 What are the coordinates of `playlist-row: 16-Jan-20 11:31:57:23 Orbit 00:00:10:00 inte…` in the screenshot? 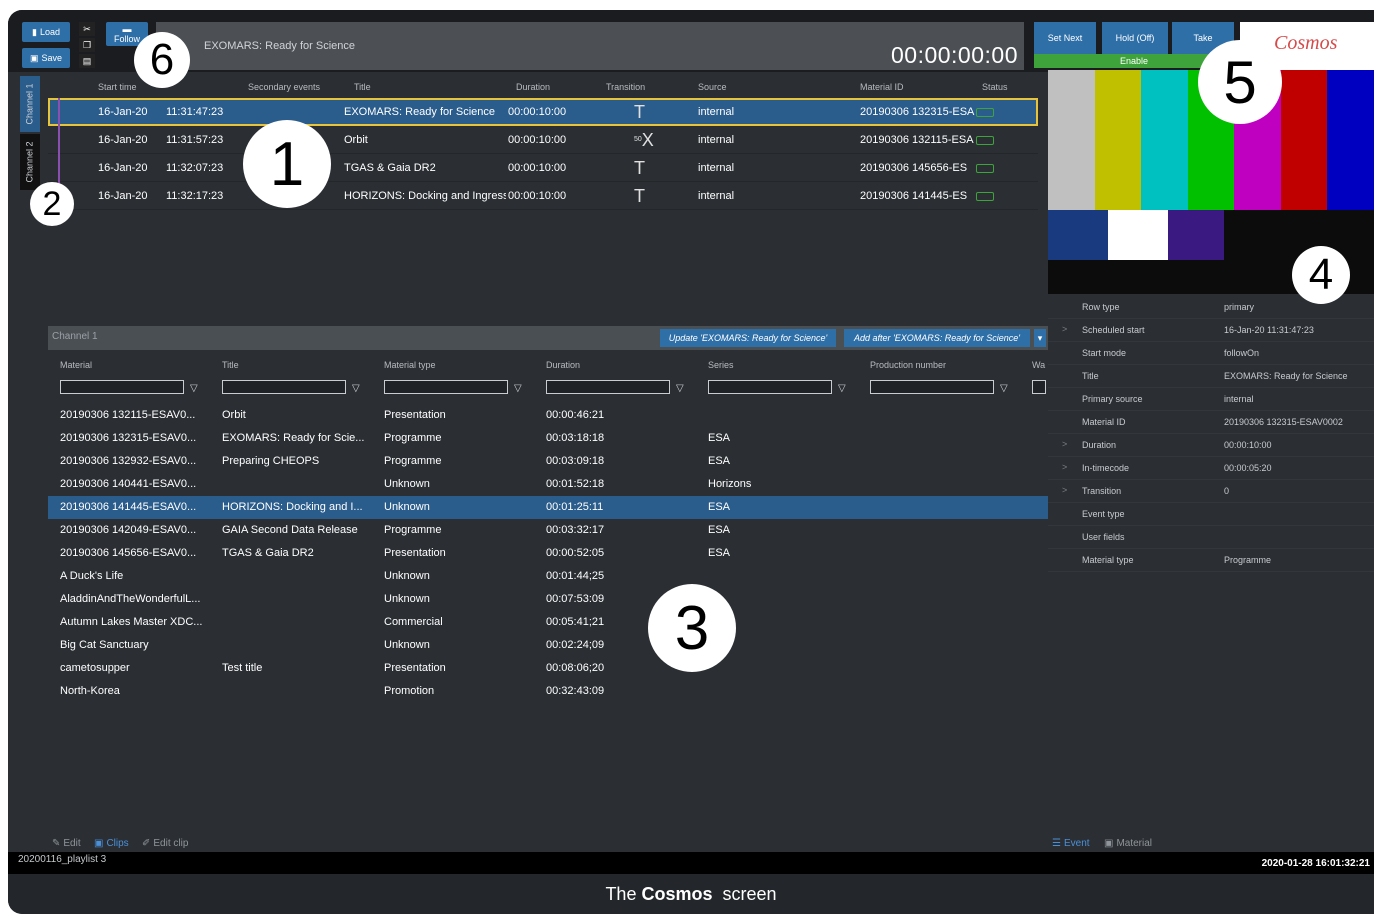 It's located at (543, 140).